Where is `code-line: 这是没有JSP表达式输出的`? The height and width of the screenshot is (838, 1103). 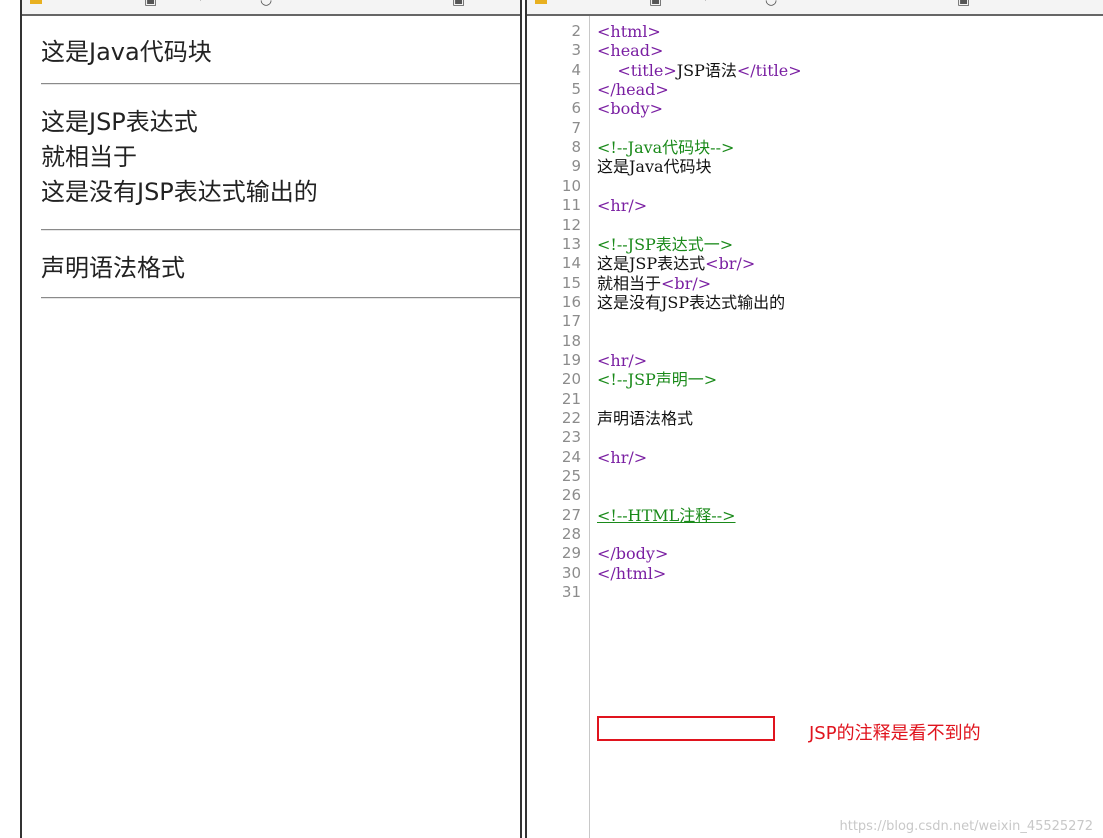
code-line: 这是没有JSP表达式输出的 is located at coordinates (691, 302).